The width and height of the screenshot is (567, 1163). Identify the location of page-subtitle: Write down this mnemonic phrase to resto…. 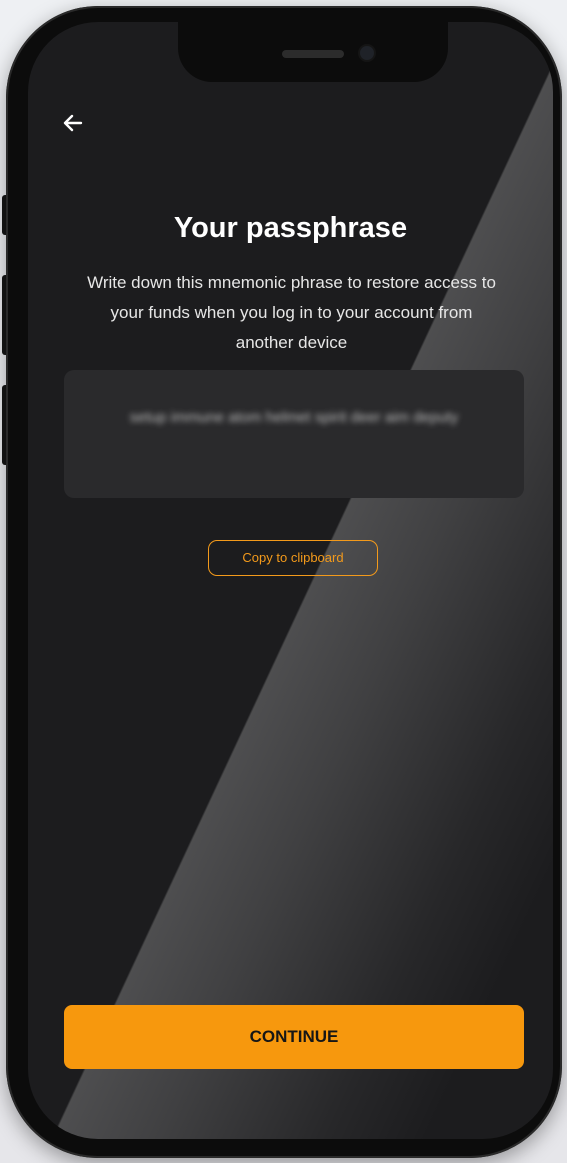
(291, 312).